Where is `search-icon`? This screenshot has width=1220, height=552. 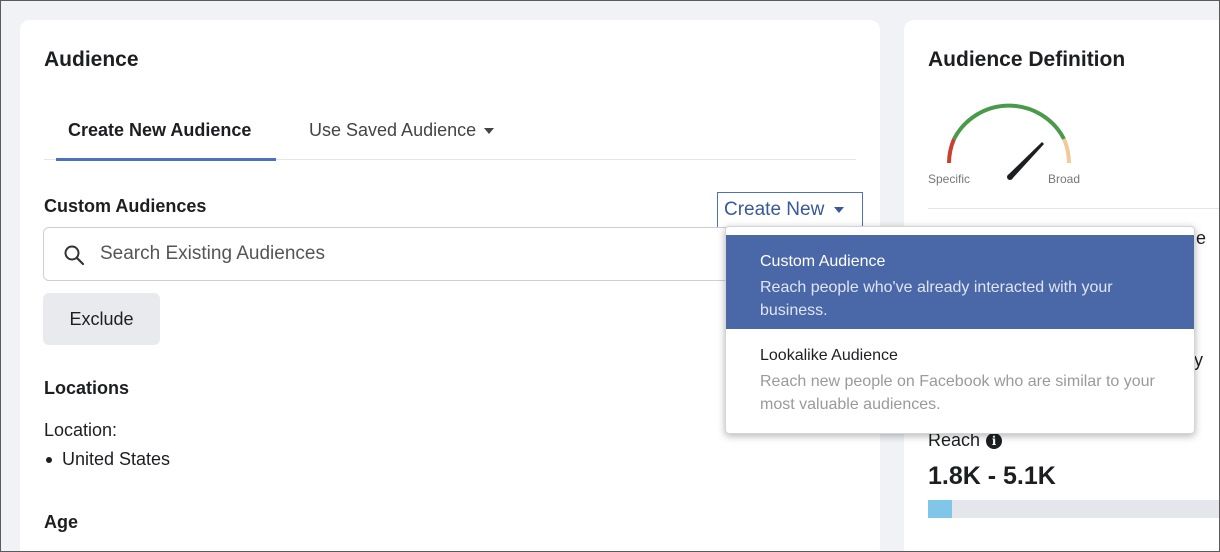
search-icon is located at coordinates (74, 255).